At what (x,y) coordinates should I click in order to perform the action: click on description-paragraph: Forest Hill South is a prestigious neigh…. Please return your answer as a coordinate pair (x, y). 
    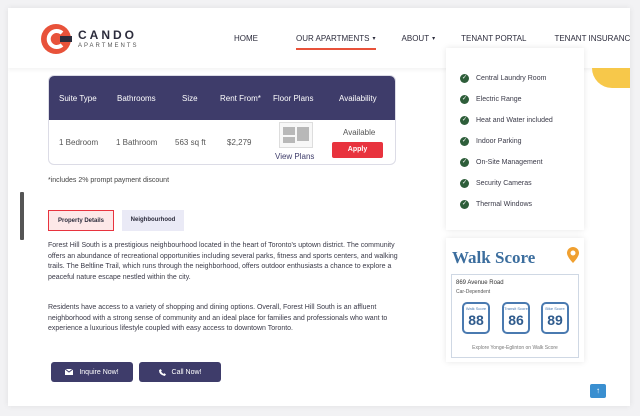
    Looking at the image, I should click on (223, 261).